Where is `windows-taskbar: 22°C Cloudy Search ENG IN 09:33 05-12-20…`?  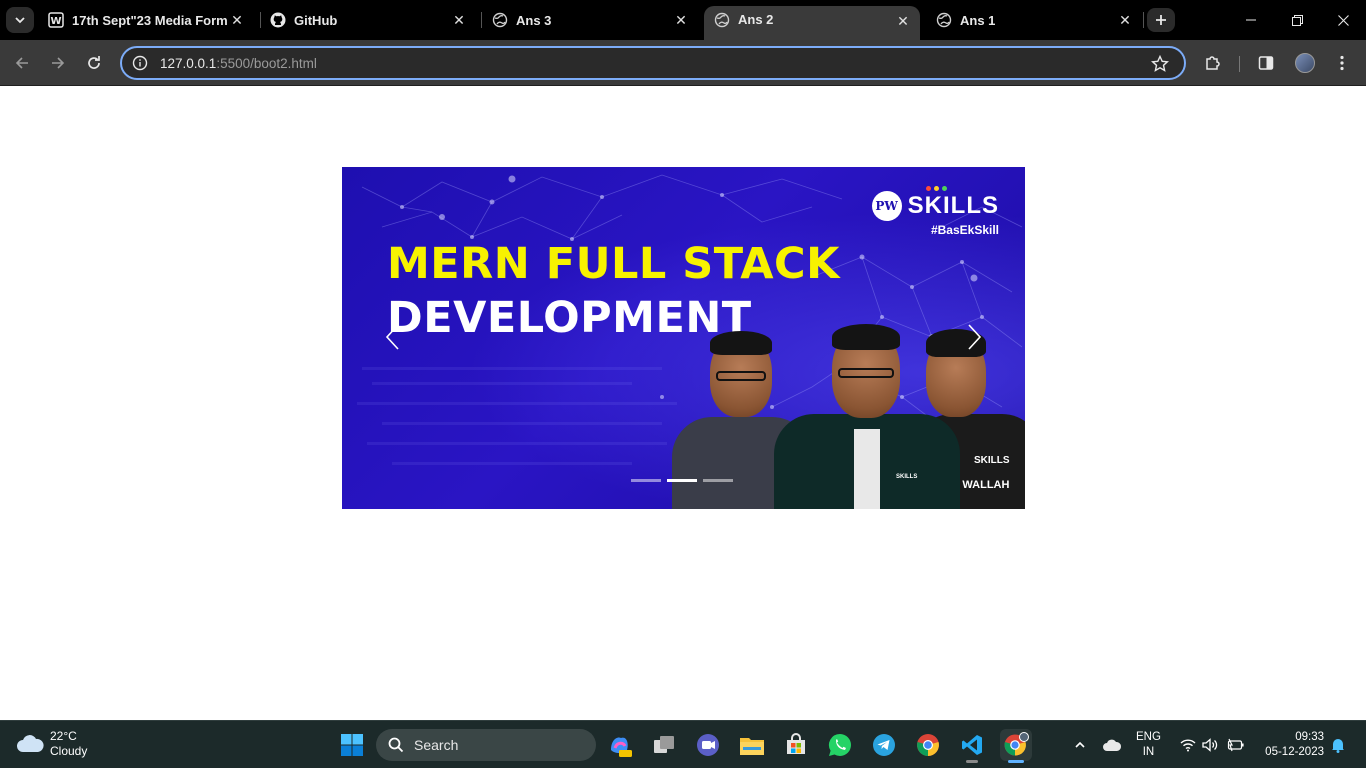 windows-taskbar: 22°C Cloudy Search ENG IN 09:33 05-12-20… is located at coordinates (683, 744).